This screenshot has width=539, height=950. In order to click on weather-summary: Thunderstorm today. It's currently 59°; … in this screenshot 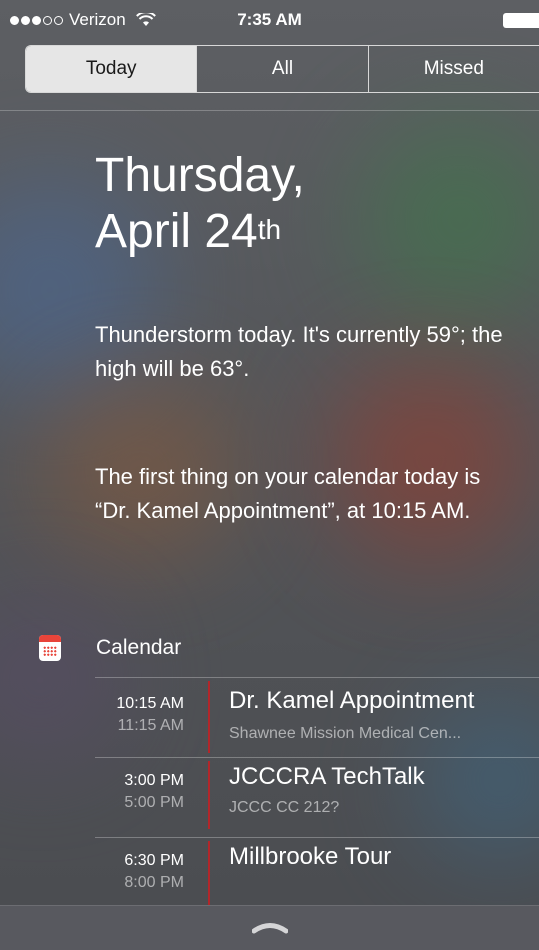, I will do `click(299, 351)`.